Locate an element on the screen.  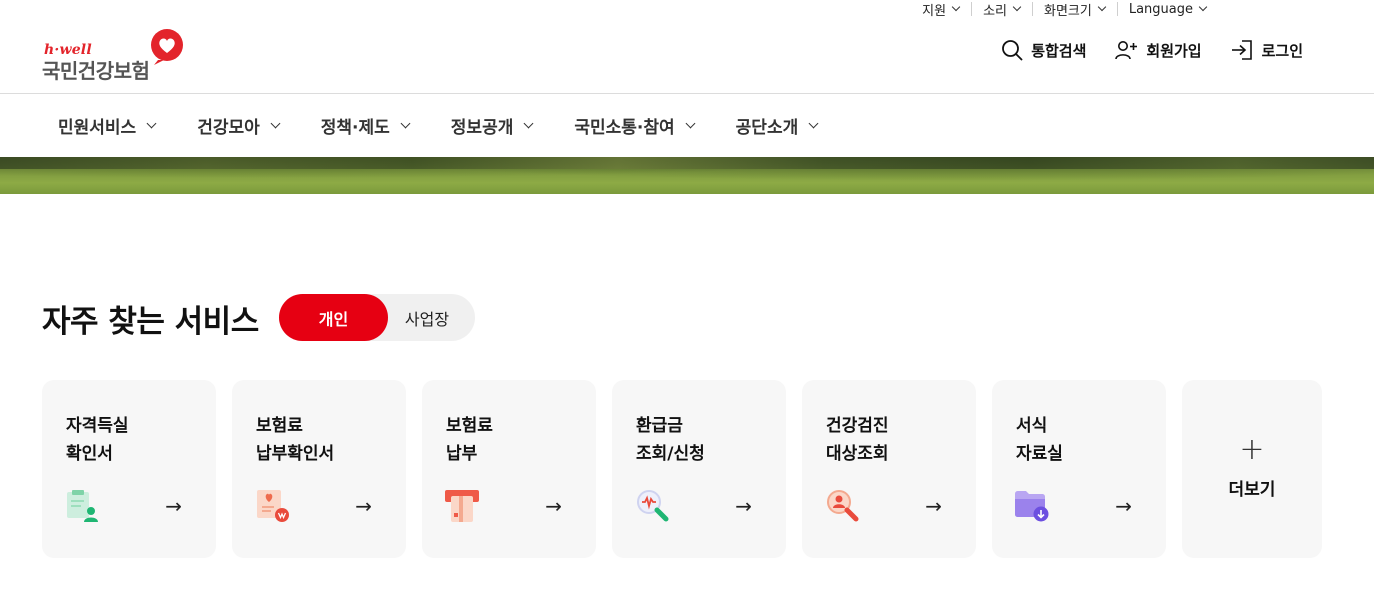
card-title: 건강검진 대상조회 is located at coordinates (857, 440).